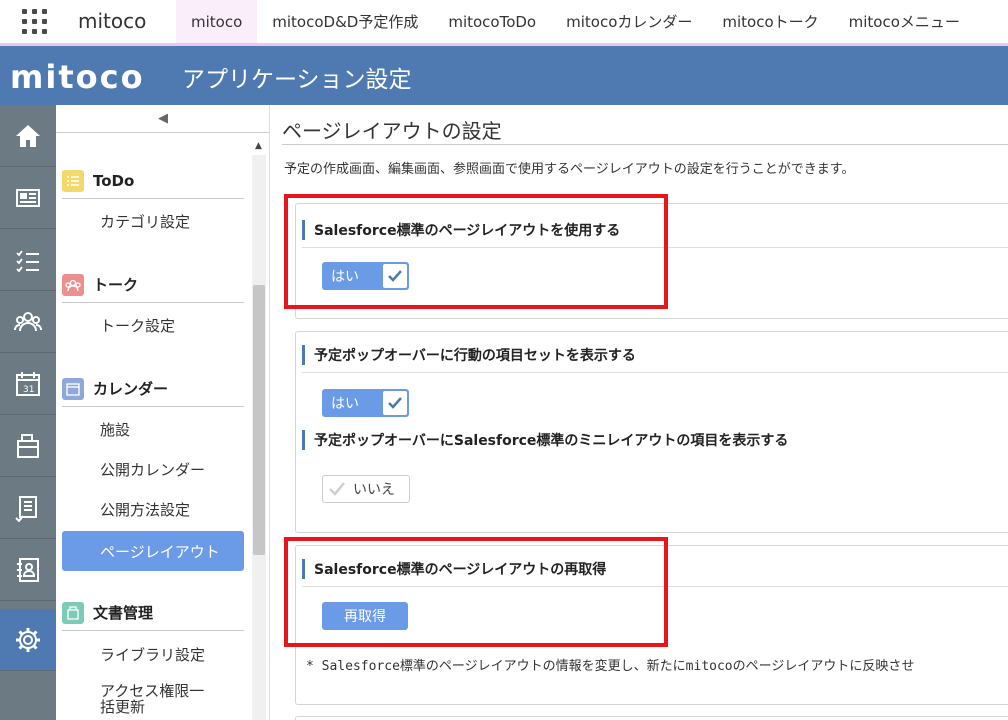 The height and width of the screenshot is (720, 1008). I want to click on documents-icon, so click(28, 445).